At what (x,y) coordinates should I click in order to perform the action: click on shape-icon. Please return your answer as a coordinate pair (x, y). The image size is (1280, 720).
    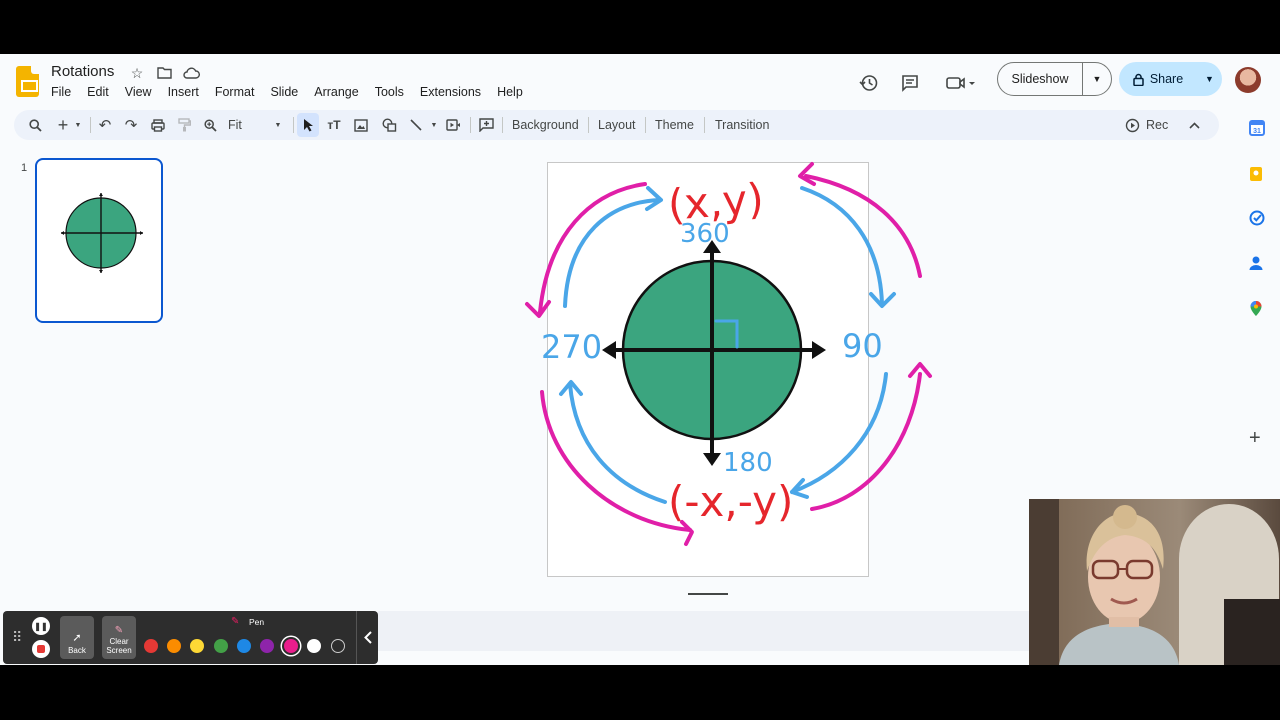
    Looking at the image, I should click on (389, 125).